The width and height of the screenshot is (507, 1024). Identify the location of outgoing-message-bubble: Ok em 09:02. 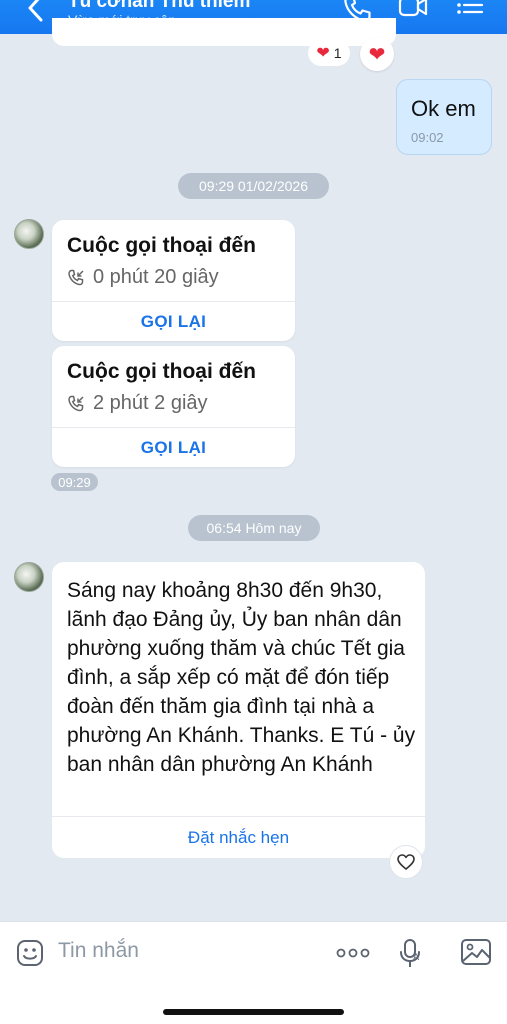
(444, 117).